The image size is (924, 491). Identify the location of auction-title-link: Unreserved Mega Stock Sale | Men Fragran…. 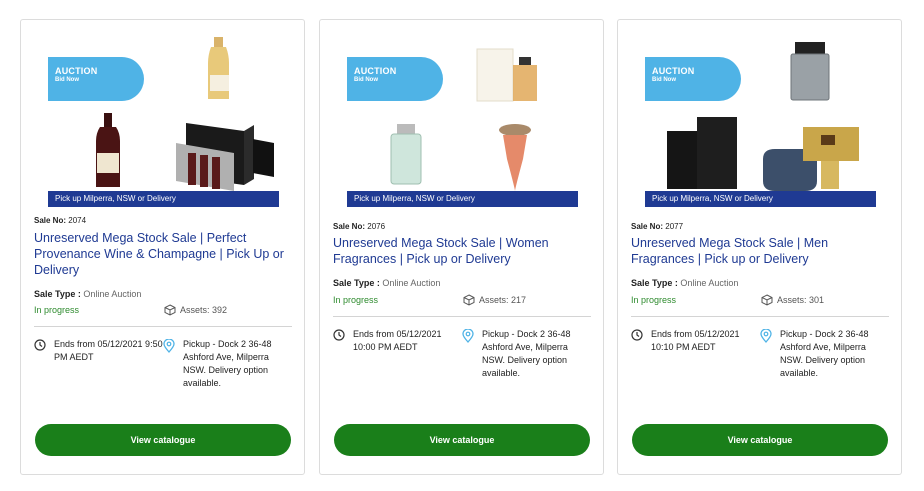
(762, 251).